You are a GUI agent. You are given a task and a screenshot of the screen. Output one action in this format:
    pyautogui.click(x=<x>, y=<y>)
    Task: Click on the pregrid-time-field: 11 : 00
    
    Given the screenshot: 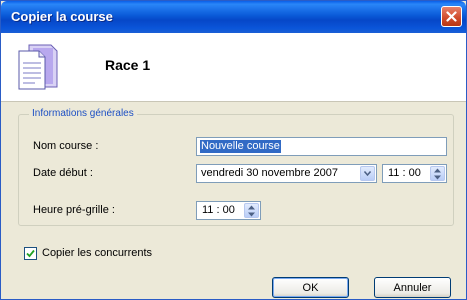 What is the action you would take?
    pyautogui.click(x=228, y=210)
    